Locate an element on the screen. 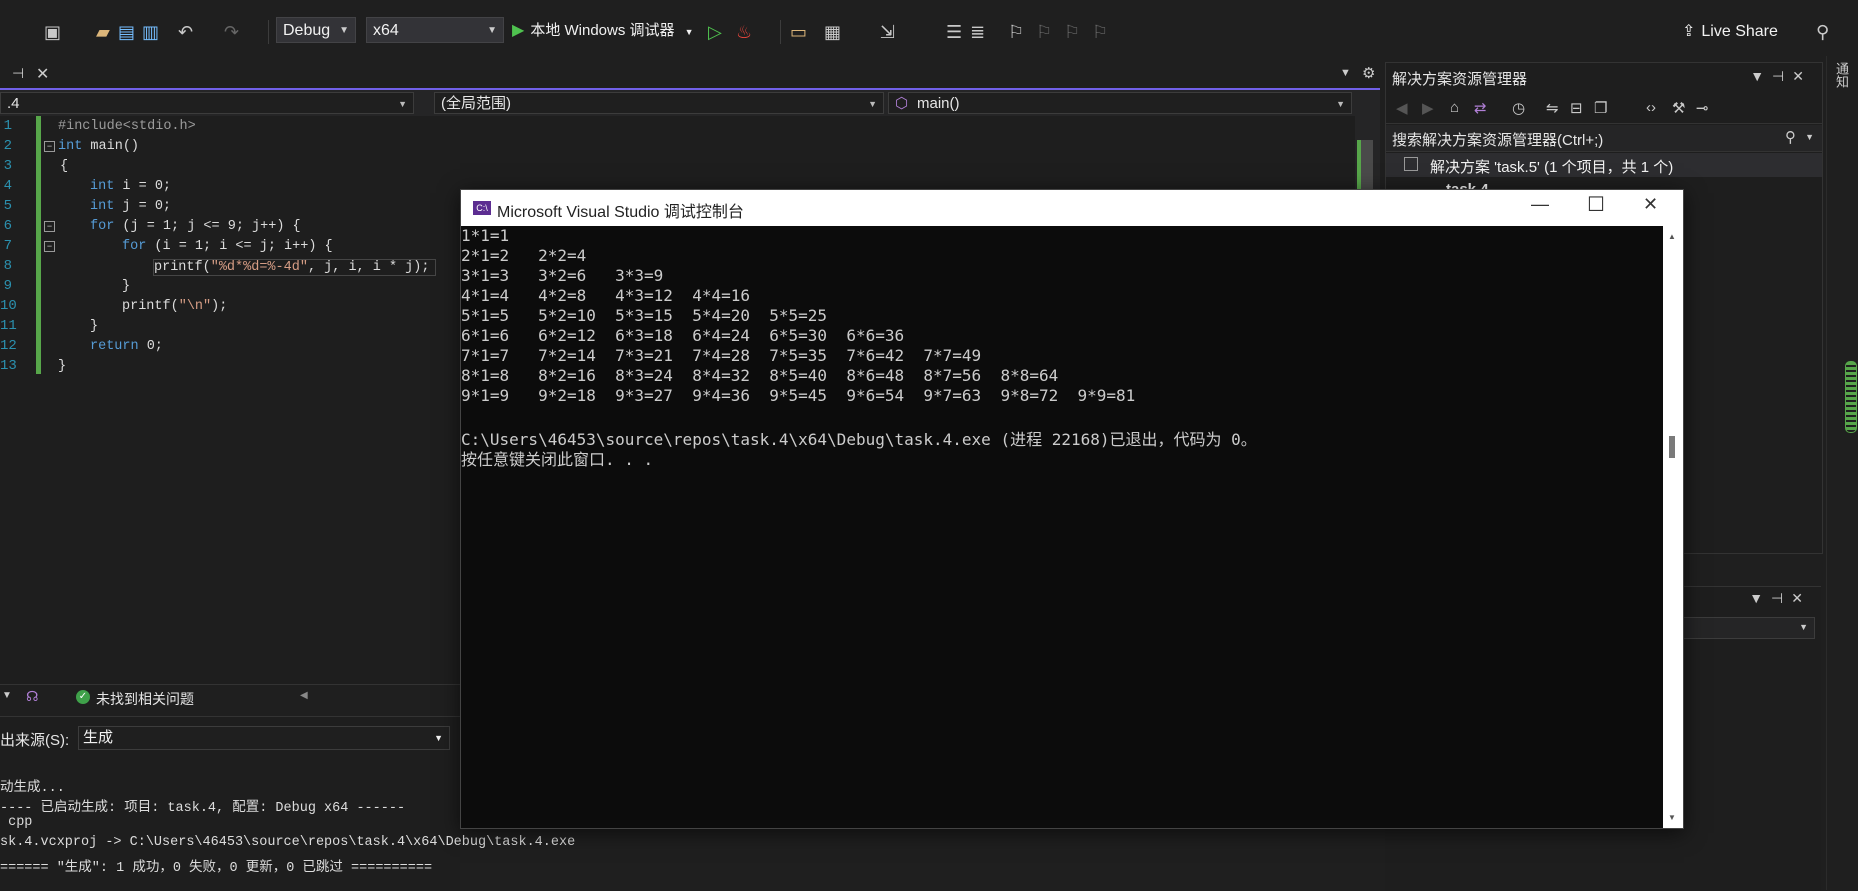  solution-explorer-toolbar: ◀ ▶ ⌂ ⇄ ◷ ⇋ ⊟ ❐ ‹› ⚒ ⊸ is located at coordinates (1604, 108).